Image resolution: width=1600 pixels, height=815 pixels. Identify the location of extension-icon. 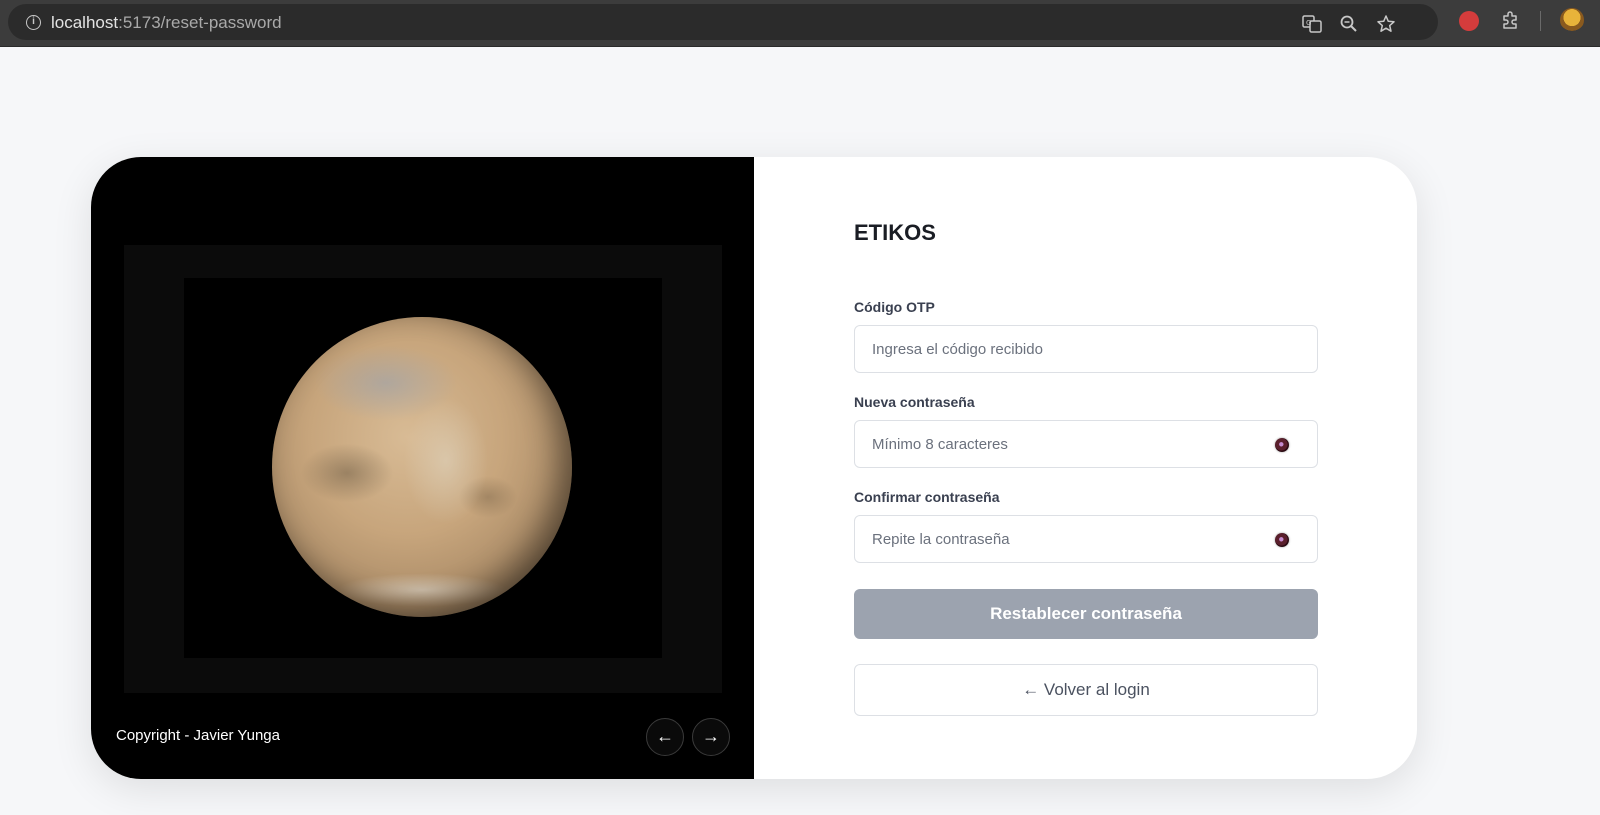
(1469, 21).